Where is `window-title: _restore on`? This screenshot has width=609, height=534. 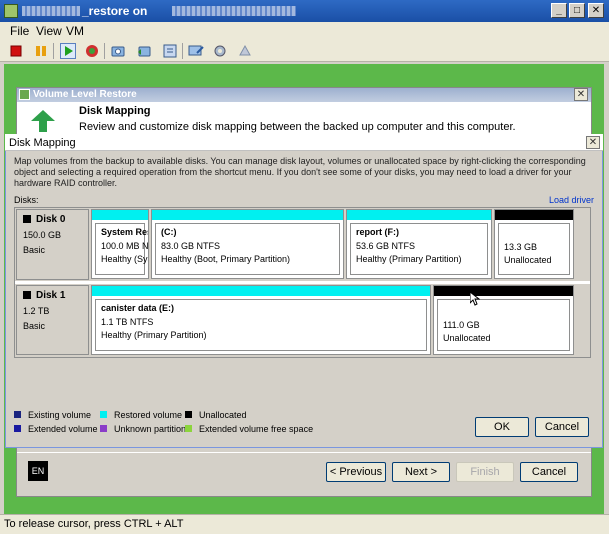
window-title: _restore on is located at coordinates (115, 11).